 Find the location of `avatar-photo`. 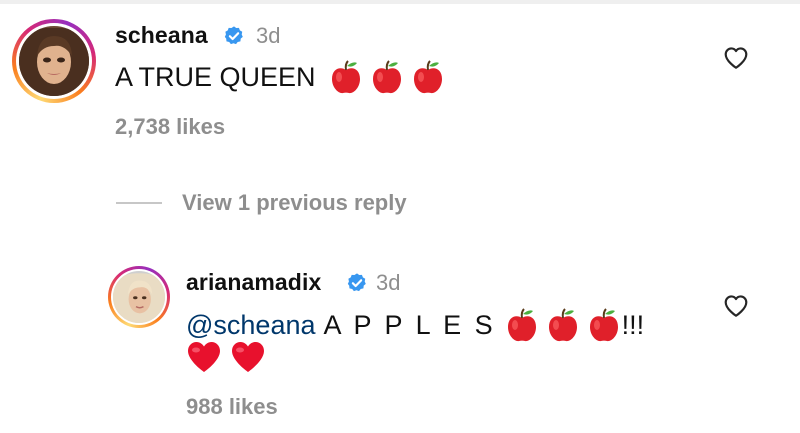

avatar-photo is located at coordinates (54, 61).